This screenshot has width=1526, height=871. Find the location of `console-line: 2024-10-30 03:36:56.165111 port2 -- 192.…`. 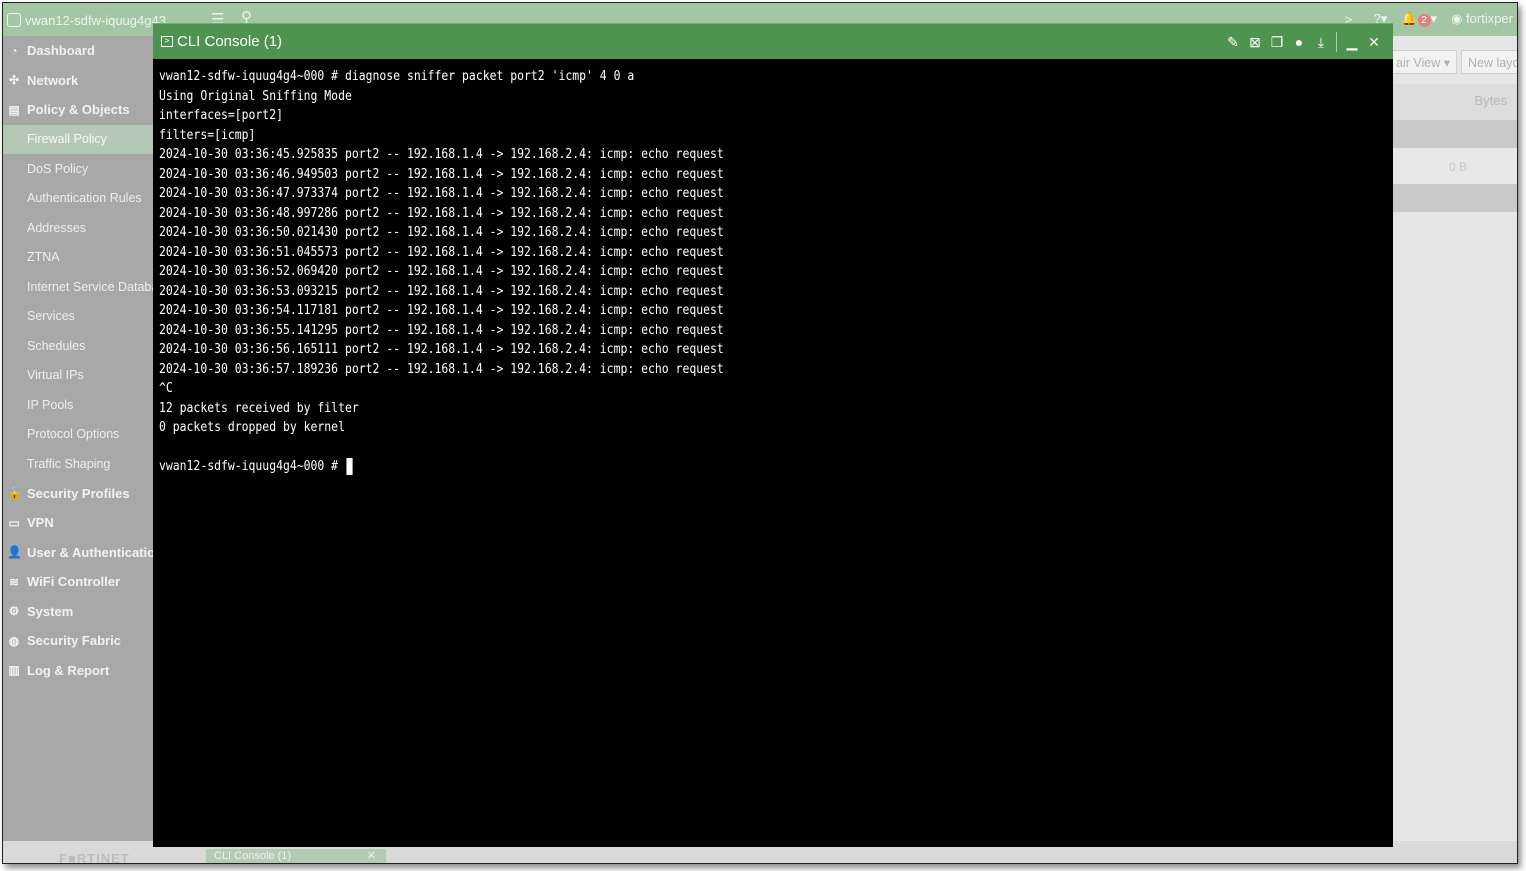

console-line: 2024-10-30 03:36:56.165111 port2 -- 192.… is located at coordinates (441, 349).